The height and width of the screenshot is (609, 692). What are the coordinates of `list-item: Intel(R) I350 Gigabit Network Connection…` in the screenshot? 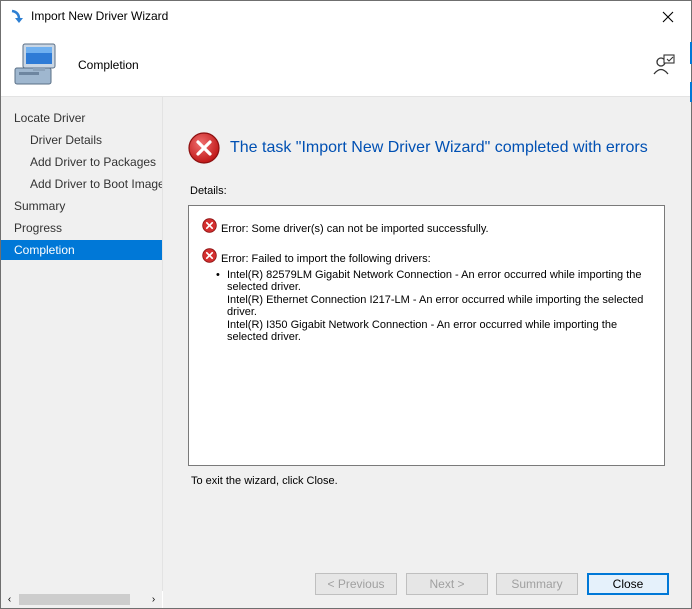 It's located at (441, 331).